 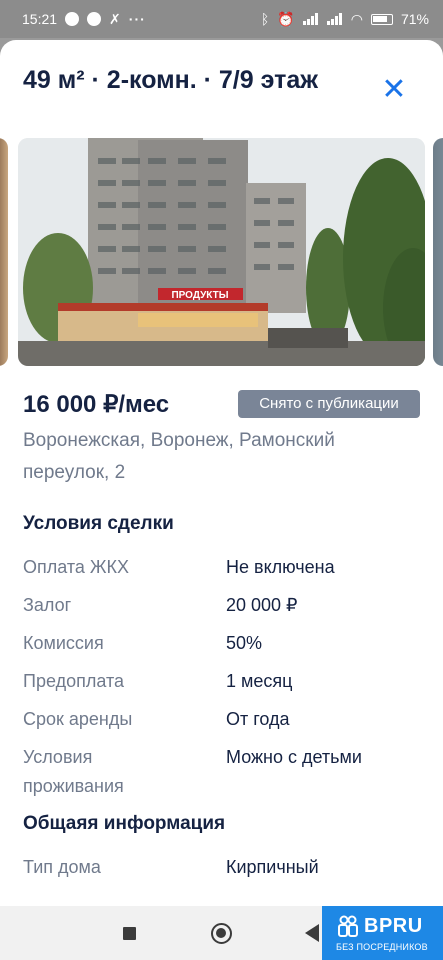 I want to click on app-notification-icon, so click(x=94, y=19).